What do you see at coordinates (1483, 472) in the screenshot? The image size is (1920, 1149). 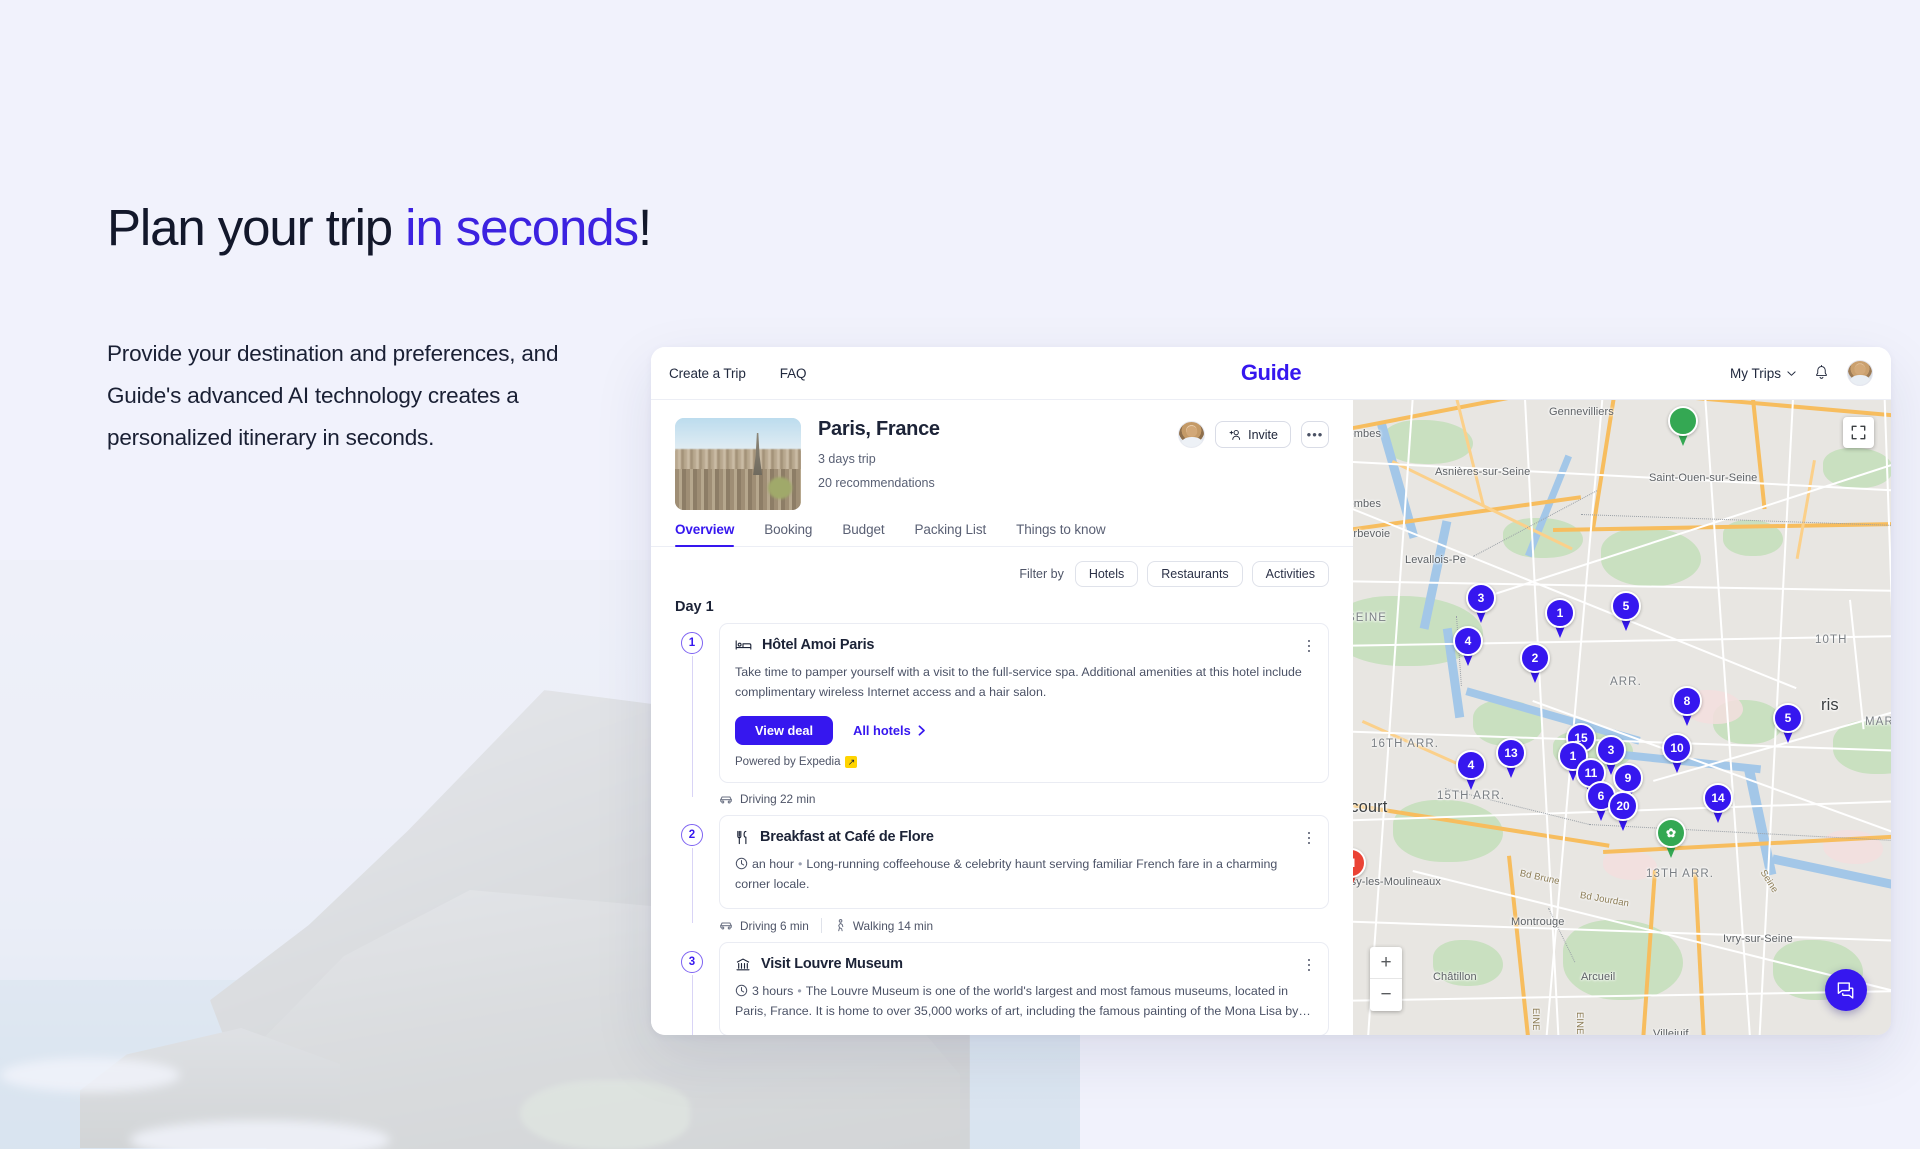 I see `map-label: Asnières-sur-Seine` at bounding box center [1483, 472].